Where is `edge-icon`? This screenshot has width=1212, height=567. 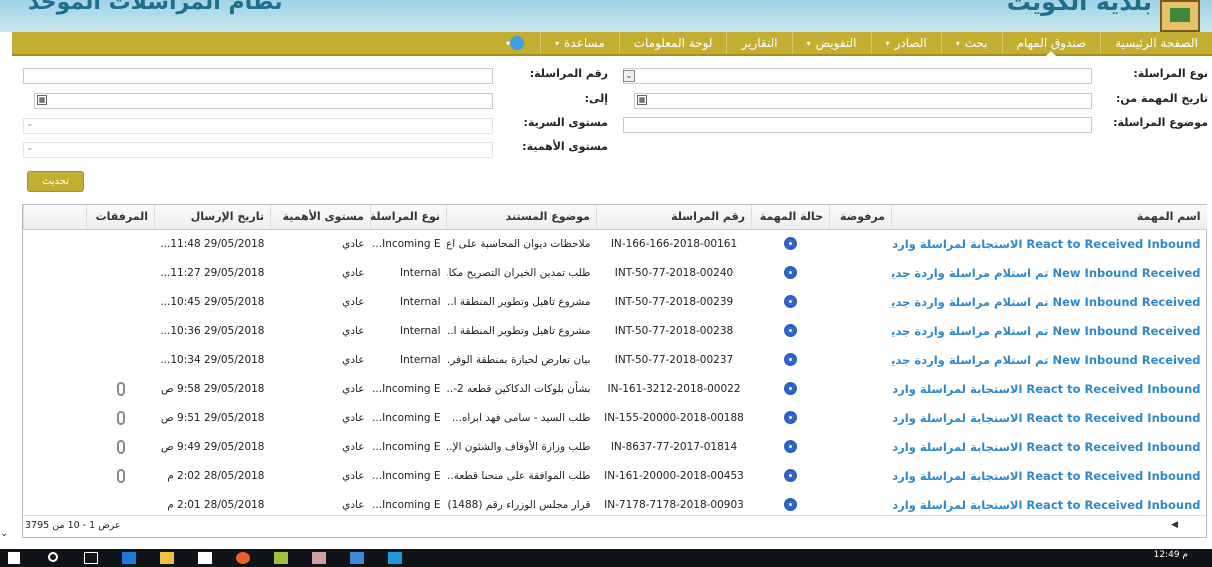
edge-icon is located at coordinates (129, 558).